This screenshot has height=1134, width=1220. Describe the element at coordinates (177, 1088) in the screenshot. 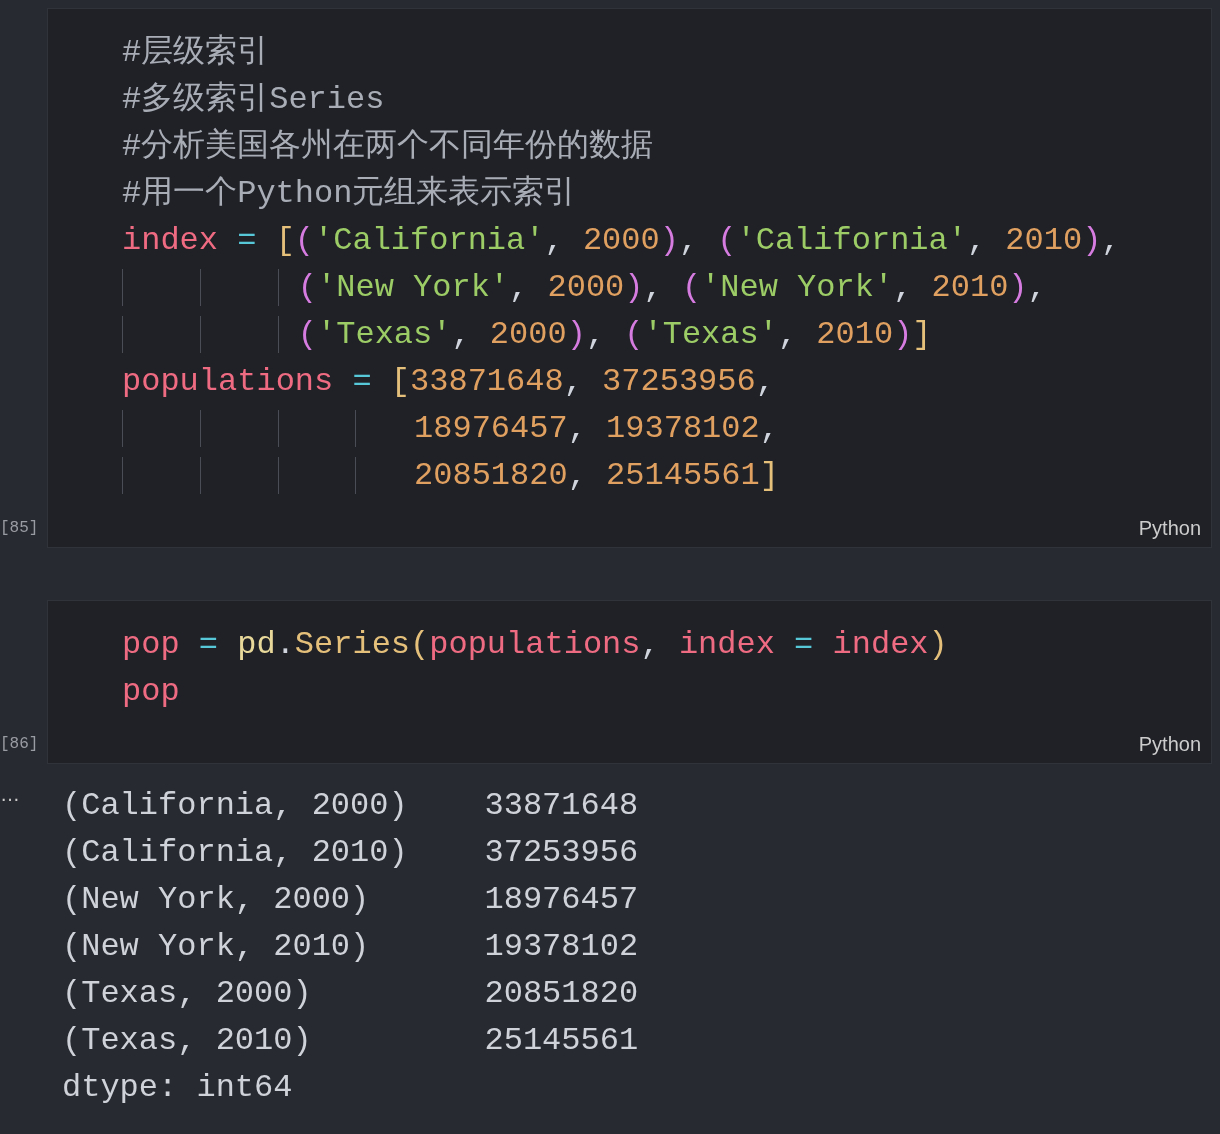

I see `output-line: dtype: int64` at that location.